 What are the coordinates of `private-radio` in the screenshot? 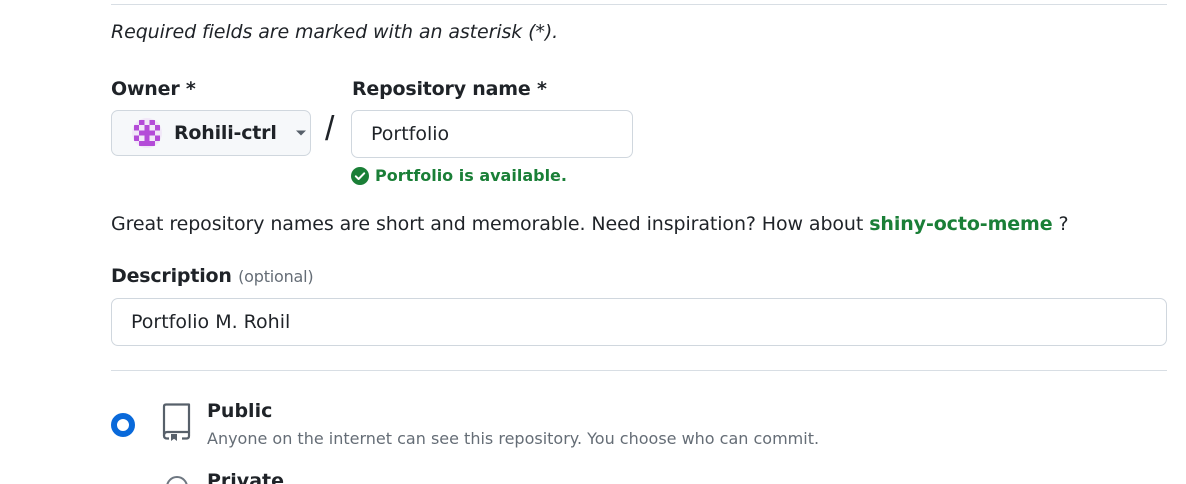 It's located at (177, 480).